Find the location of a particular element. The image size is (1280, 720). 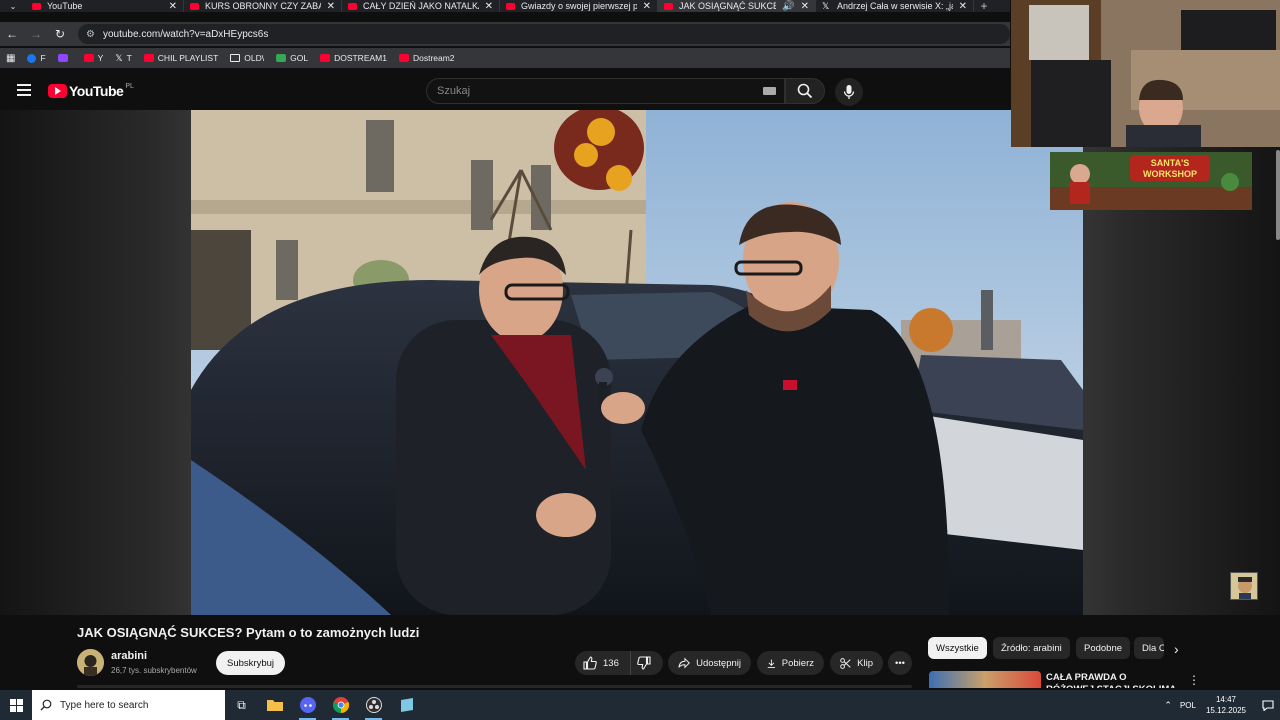

date: 15.12.2025 is located at coordinates (1225, 710).